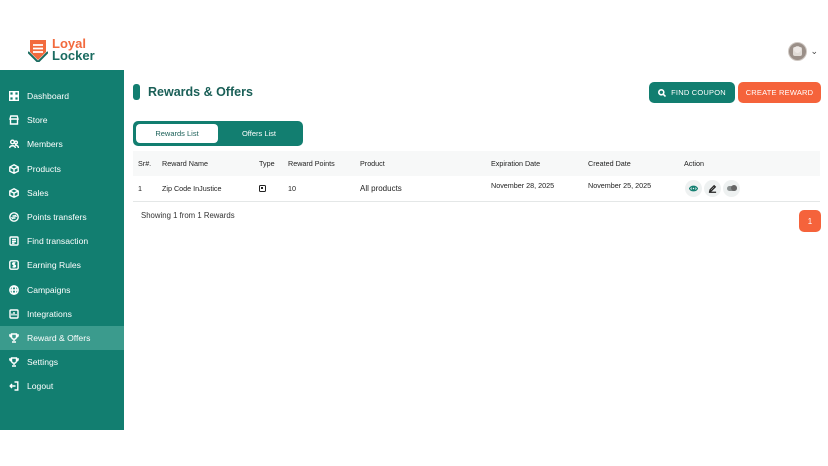 Image resolution: width=828 pixels, height=466 pixels. I want to click on sidebar-item-label: Products, so click(44, 168).